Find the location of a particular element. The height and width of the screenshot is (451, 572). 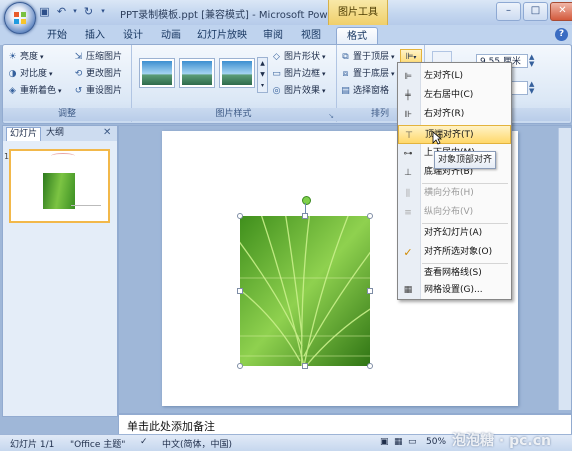

tab-slideshow: 幻灯片放映 is located at coordinates (222, 35).